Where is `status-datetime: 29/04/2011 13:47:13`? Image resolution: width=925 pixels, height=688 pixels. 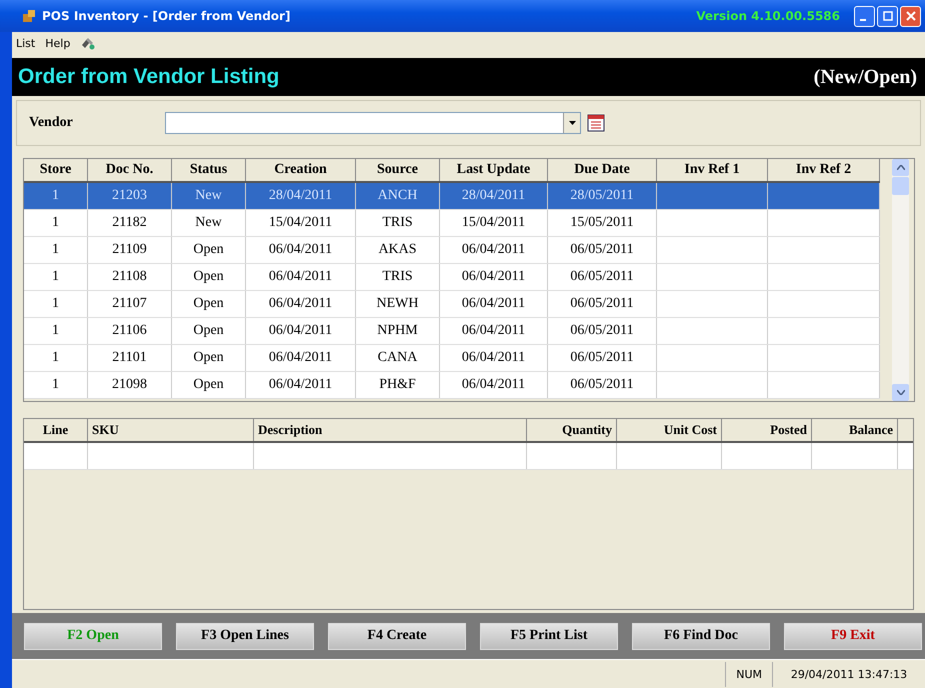 status-datetime: 29/04/2011 13:47:13 is located at coordinates (848, 674).